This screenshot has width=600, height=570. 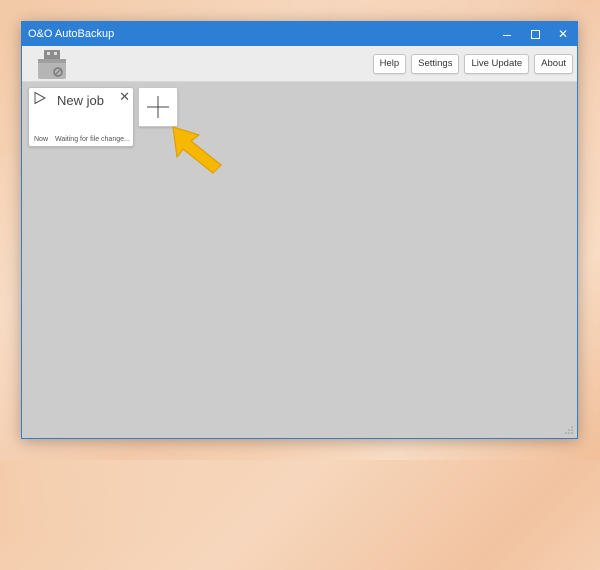 I want to click on minimize-icon, so click(x=507, y=35).